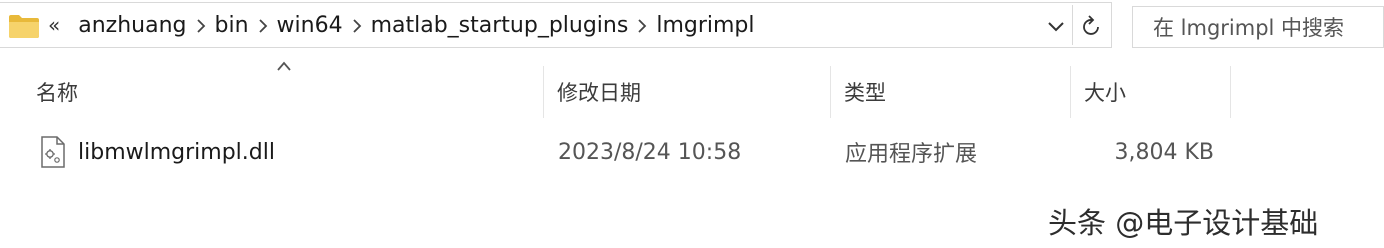  What do you see at coordinates (1151, 92) in the screenshot?
I see `column-header-size: 大小` at bounding box center [1151, 92].